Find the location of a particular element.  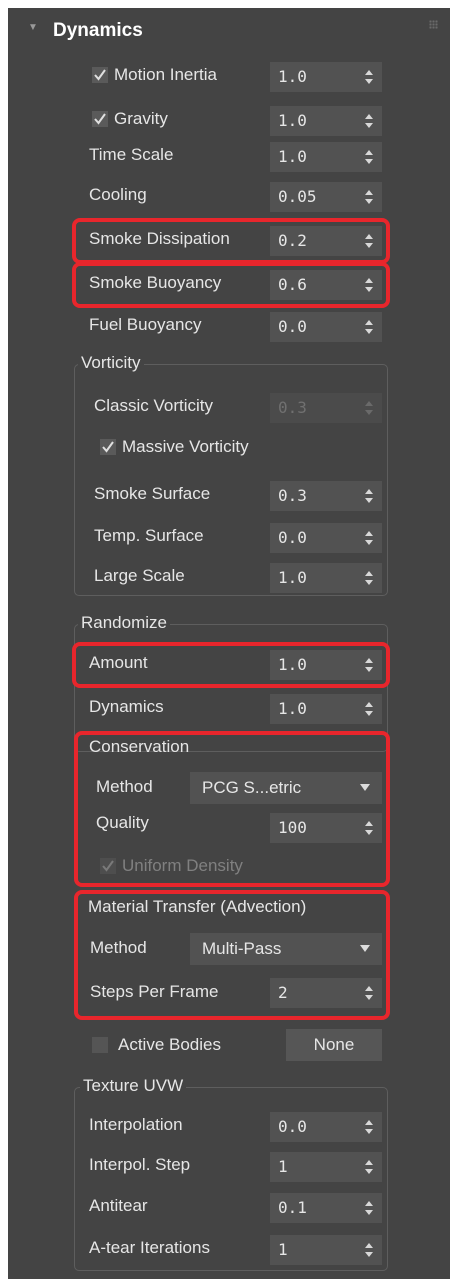

gravity-checkbox is located at coordinates (100, 119).